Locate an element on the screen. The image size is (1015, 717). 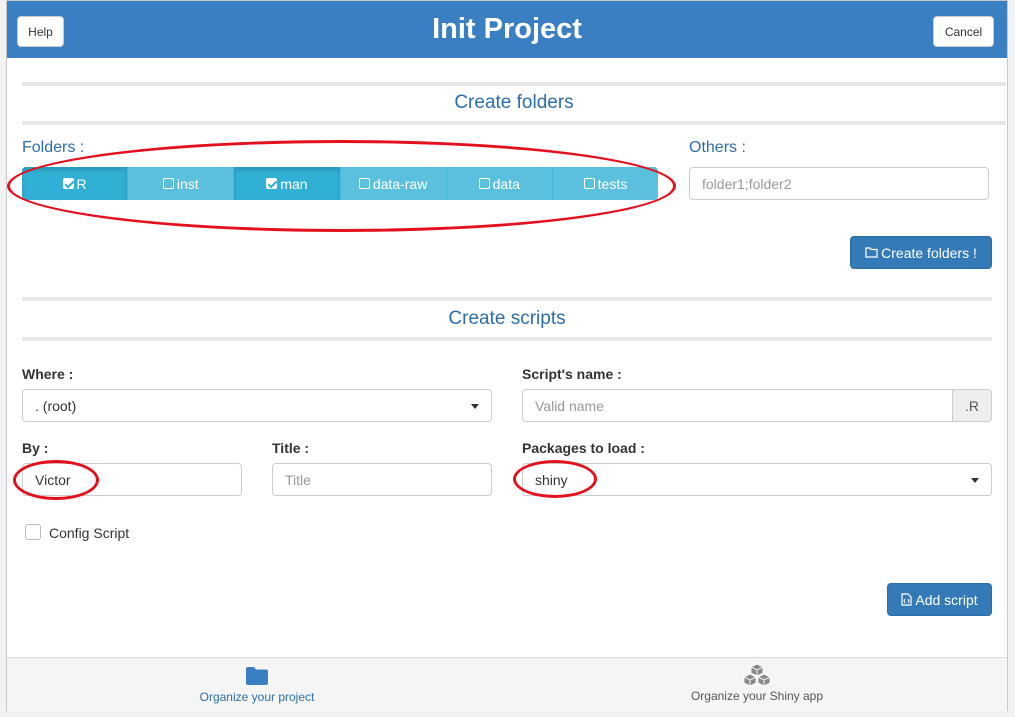
folder-option-label: inst is located at coordinates (187, 183).